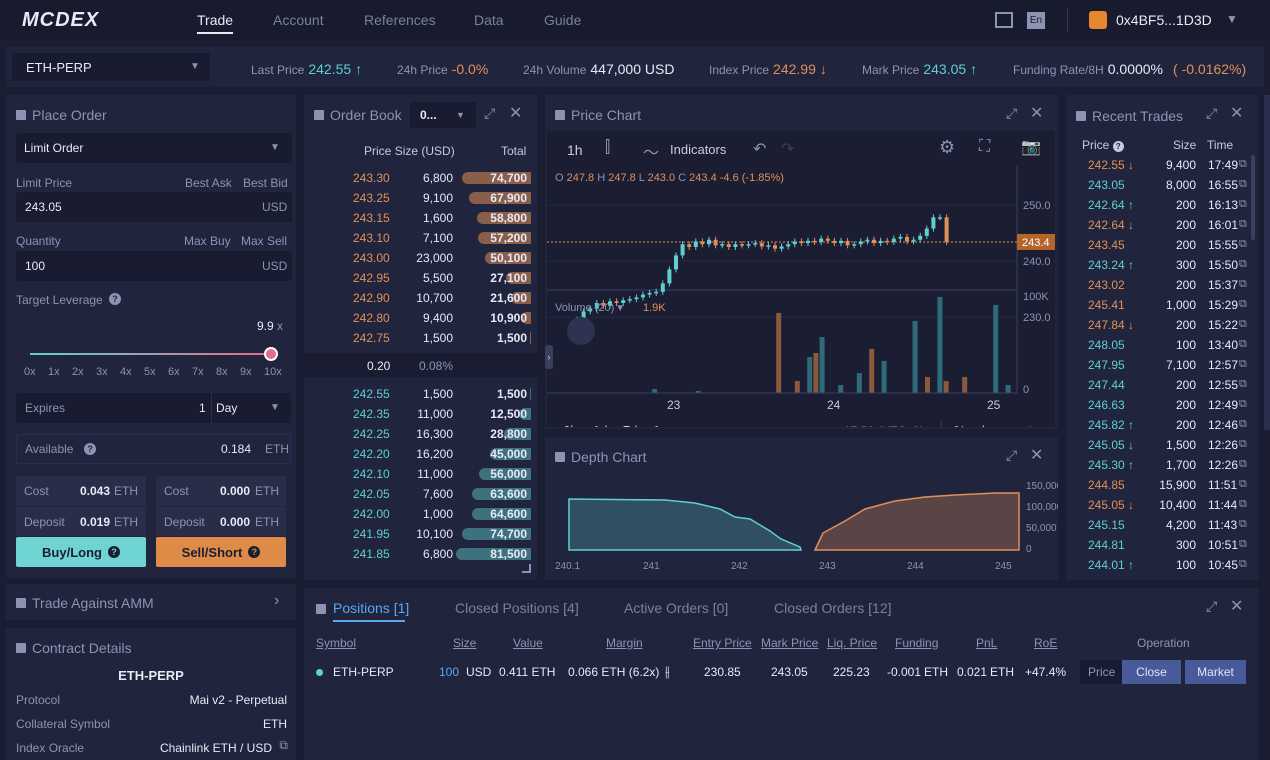 This screenshot has height=760, width=1270. Describe the element at coordinates (420, 198) in the screenshot. I see `orderbook-row: 243.25 9,100 67,900` at that location.